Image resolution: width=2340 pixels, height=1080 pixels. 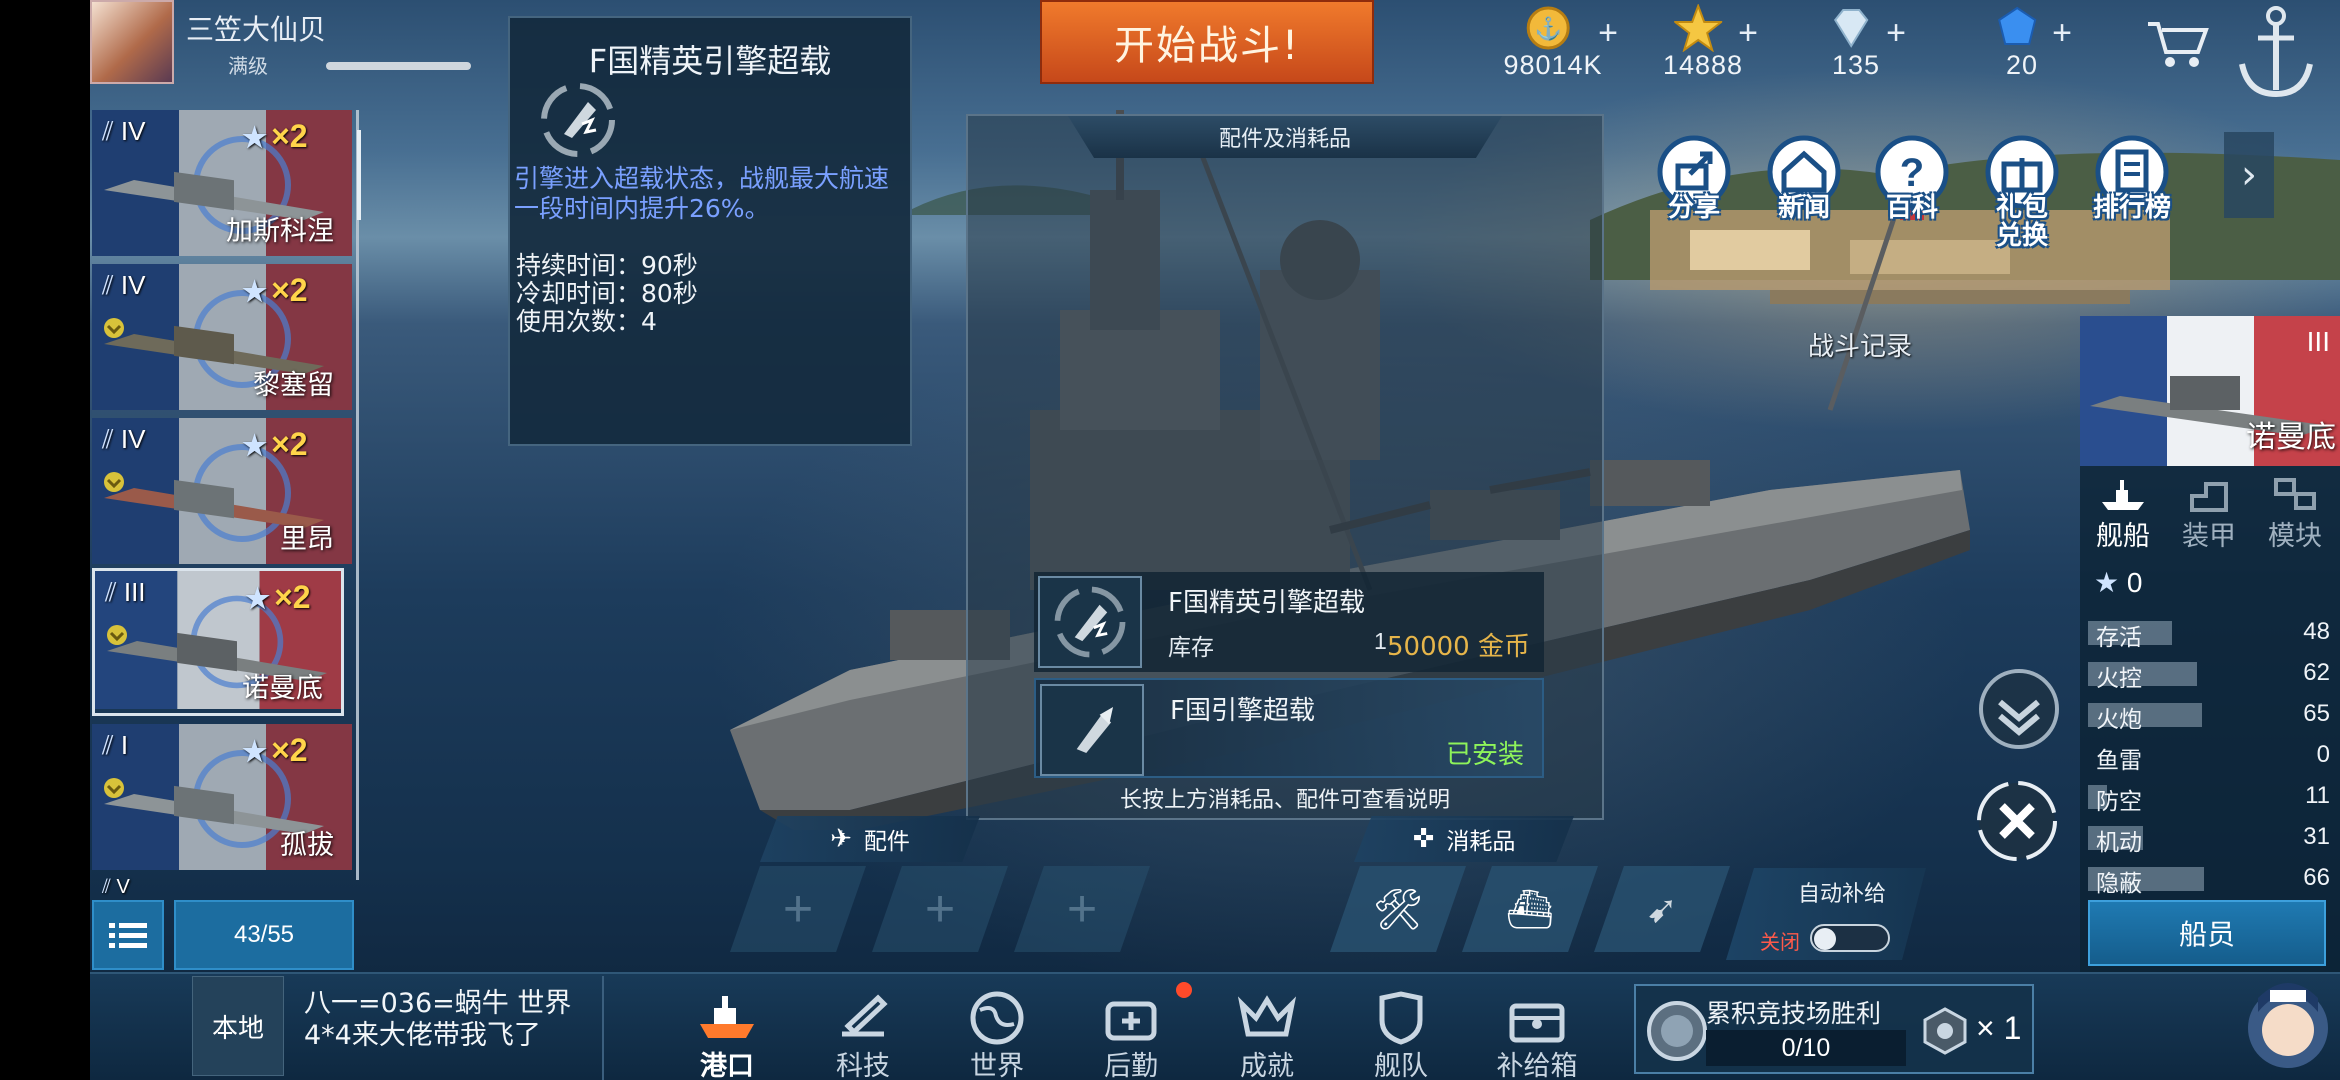 What do you see at coordinates (116, 887) in the screenshot?
I see `ship-tier: ⫽ V` at bounding box center [116, 887].